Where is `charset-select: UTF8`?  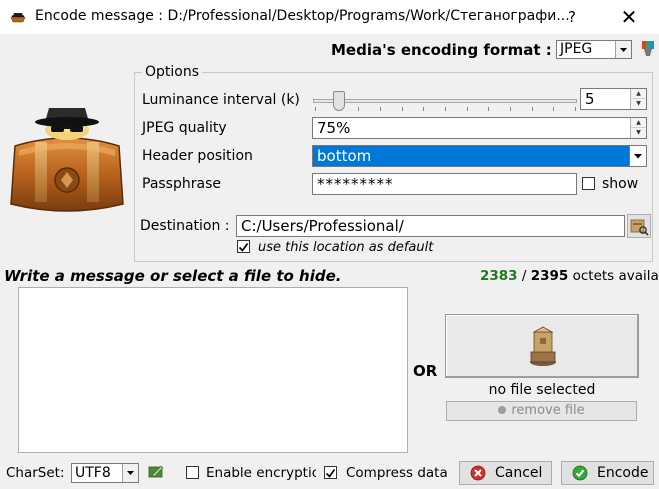
charset-select: UTF8 is located at coordinates (105, 473).